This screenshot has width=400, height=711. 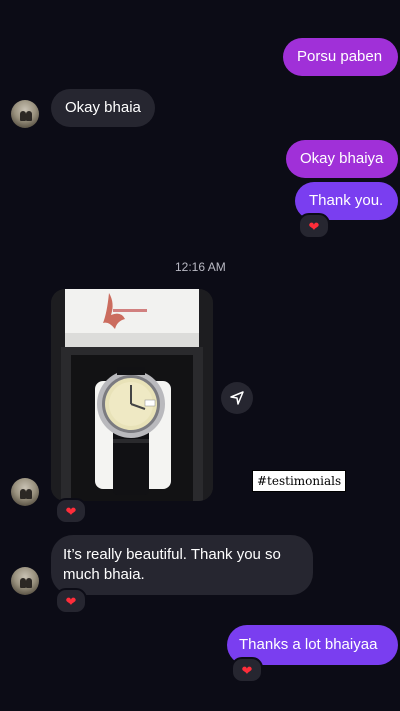 I want to click on message-text-line-1: It’s really beautiful. Thank you so, so click(x=172, y=554).